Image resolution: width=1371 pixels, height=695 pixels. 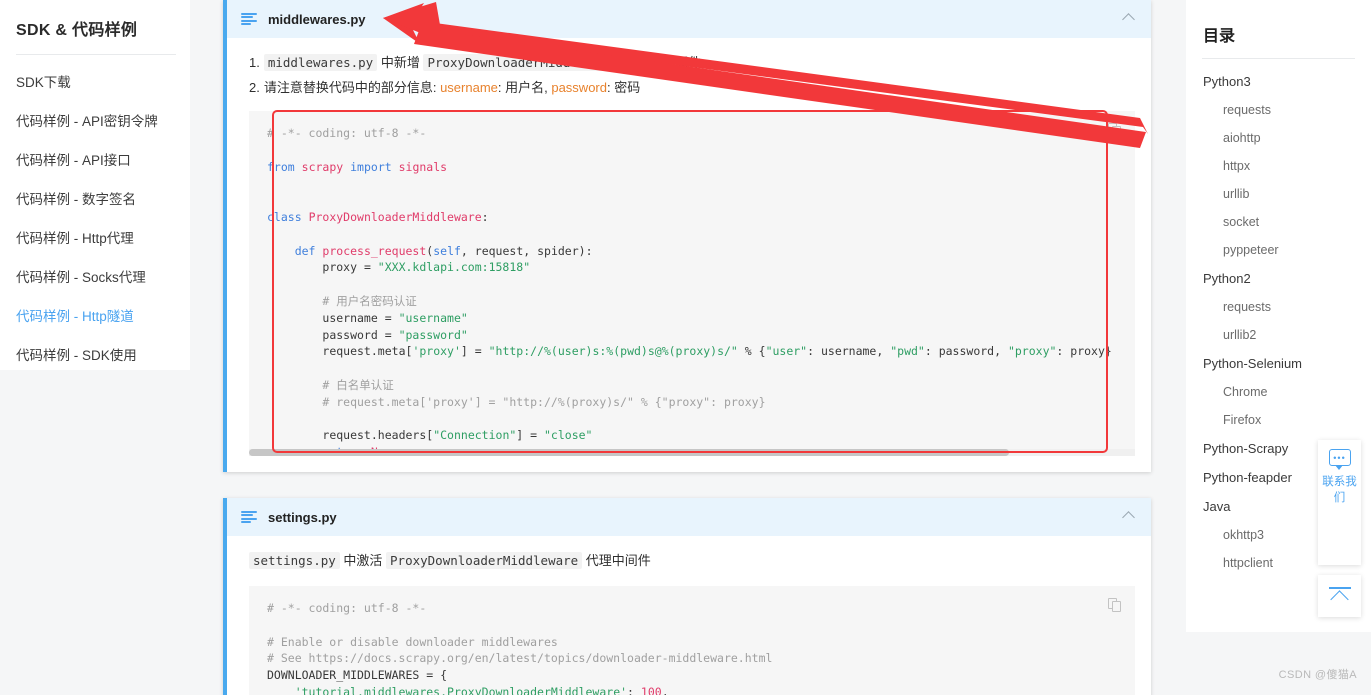 What do you see at coordinates (95, 80) in the screenshot?
I see `sidebar-item-sdk-download: SDK下载` at bounding box center [95, 80].